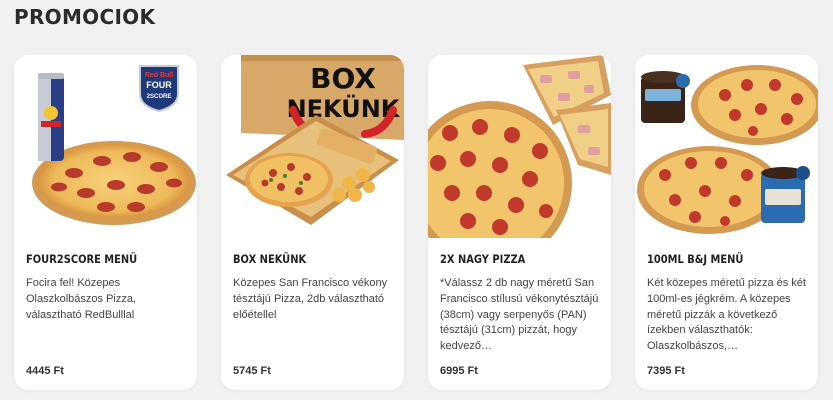 This screenshot has width=833, height=400. What do you see at coordinates (159, 85) in the screenshot?
I see `svg-text: FOUR` at bounding box center [159, 85].